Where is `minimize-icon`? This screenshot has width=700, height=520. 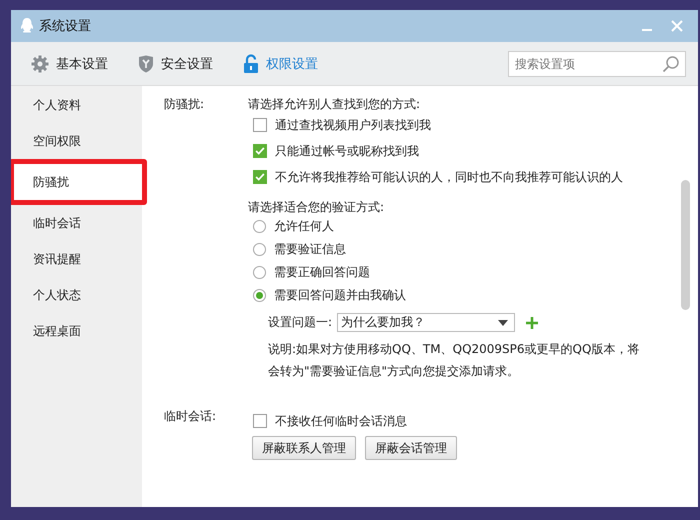 minimize-icon is located at coordinates (647, 30).